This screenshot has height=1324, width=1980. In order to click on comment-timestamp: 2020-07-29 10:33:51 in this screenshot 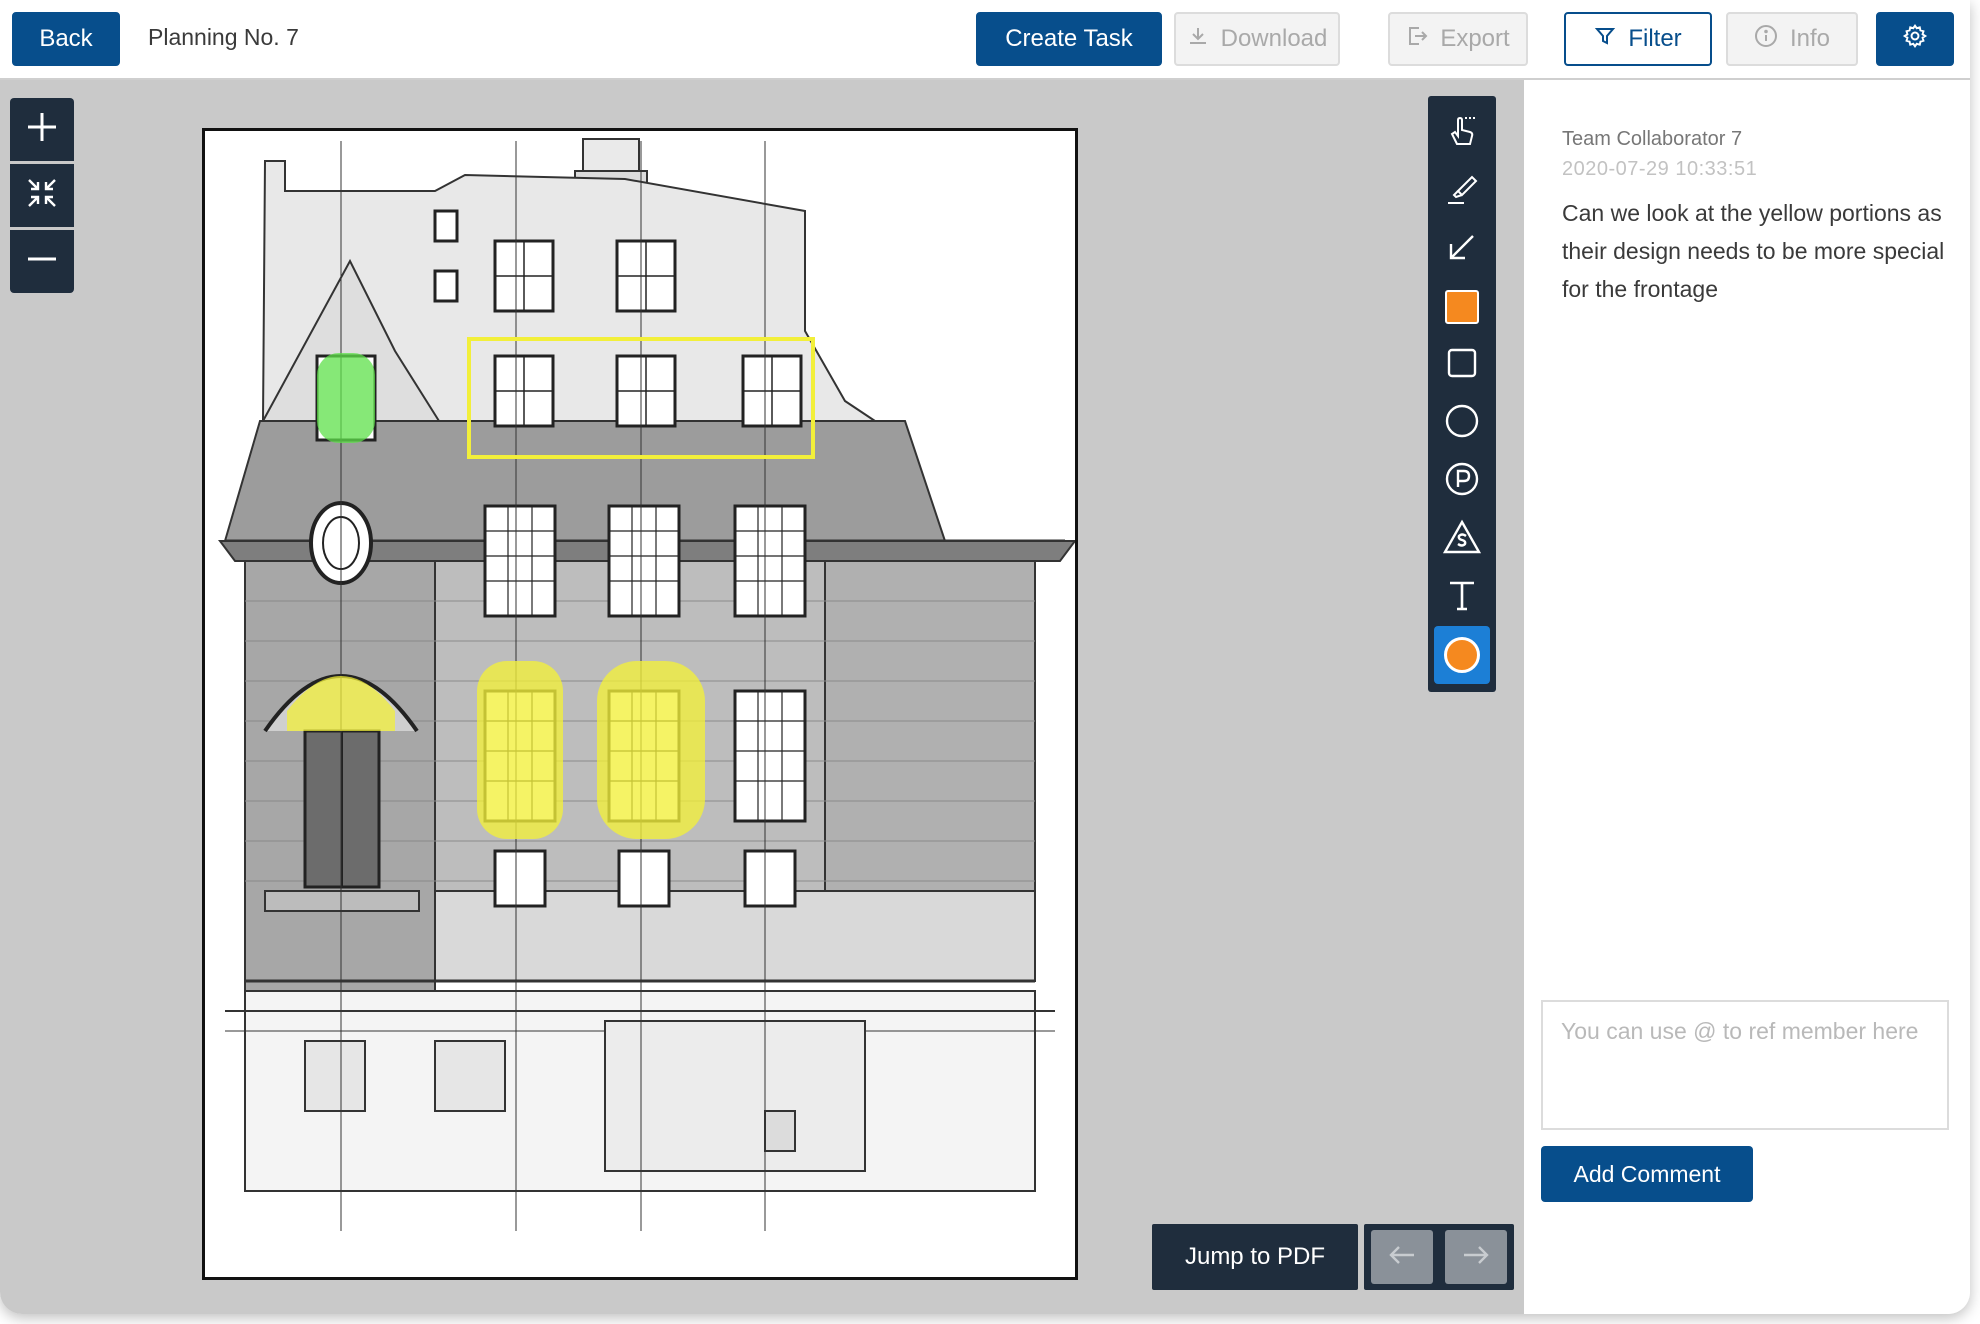, I will do `click(1660, 169)`.